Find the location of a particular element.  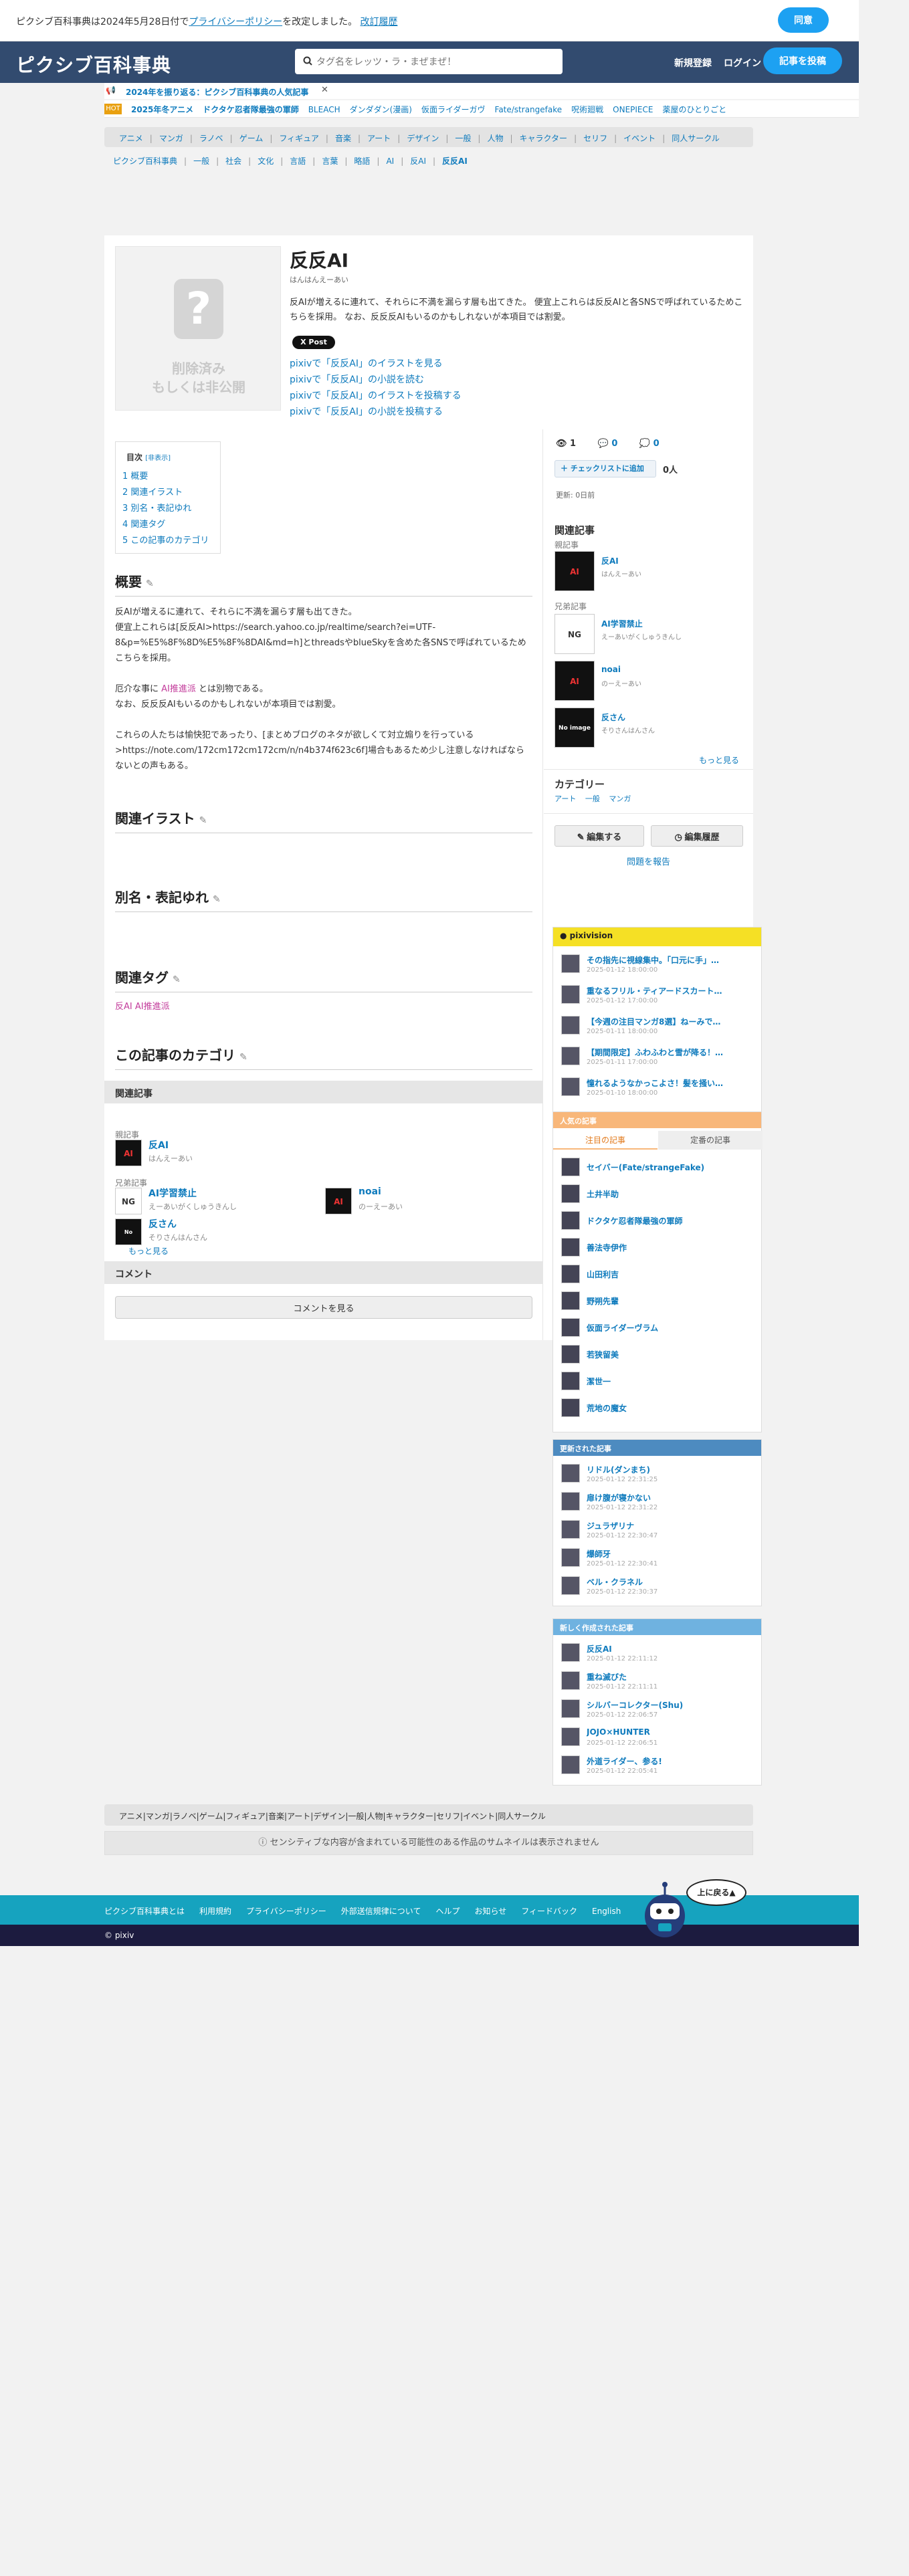

pixiv-link: pixivで「反反AI」の小説を投稿する is located at coordinates (376, 412).